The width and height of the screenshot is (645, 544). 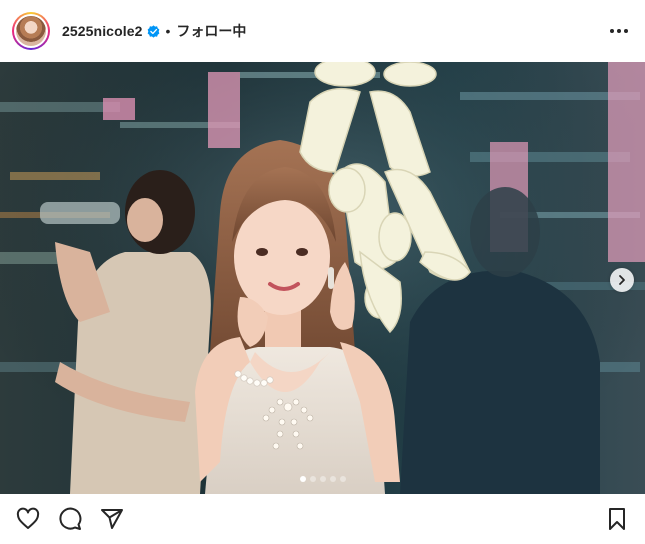 What do you see at coordinates (211, 31) in the screenshot?
I see `following-status: フォロー中` at bounding box center [211, 31].